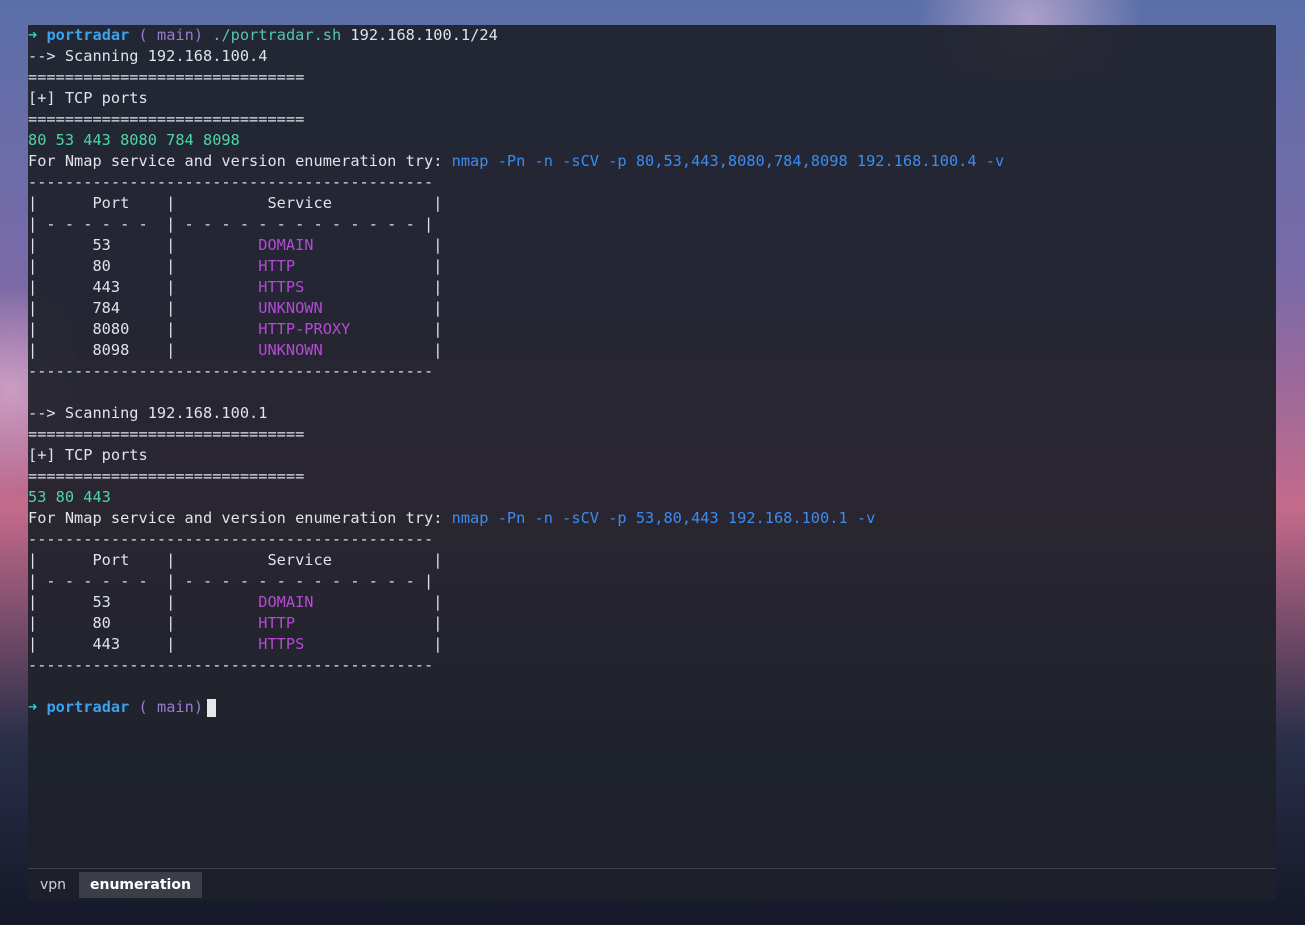 This screenshot has height=925, width=1305. I want to click on text-cursor, so click(212, 707).